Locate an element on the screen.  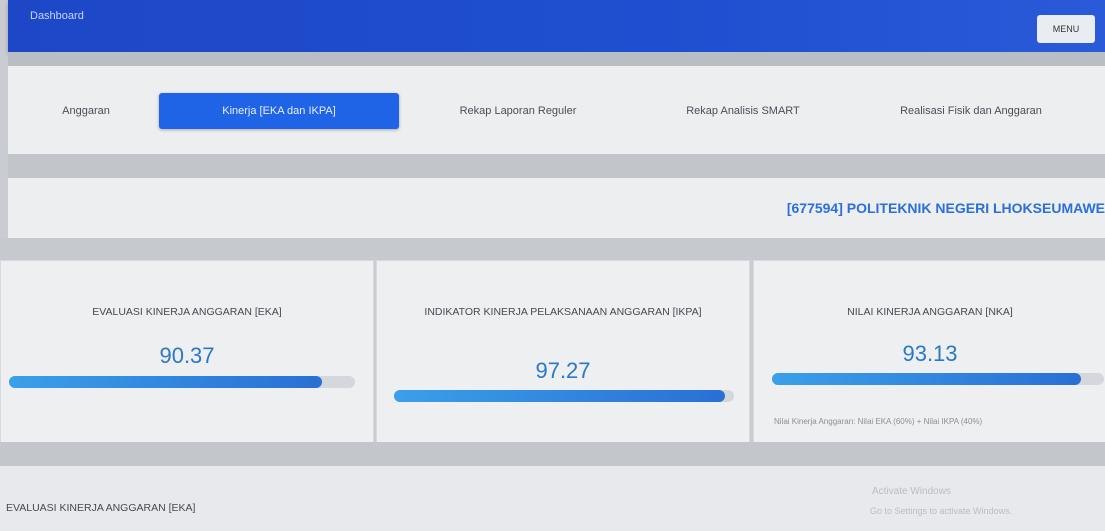
windows-watermark-title: Activate Windows is located at coordinates (911, 491).